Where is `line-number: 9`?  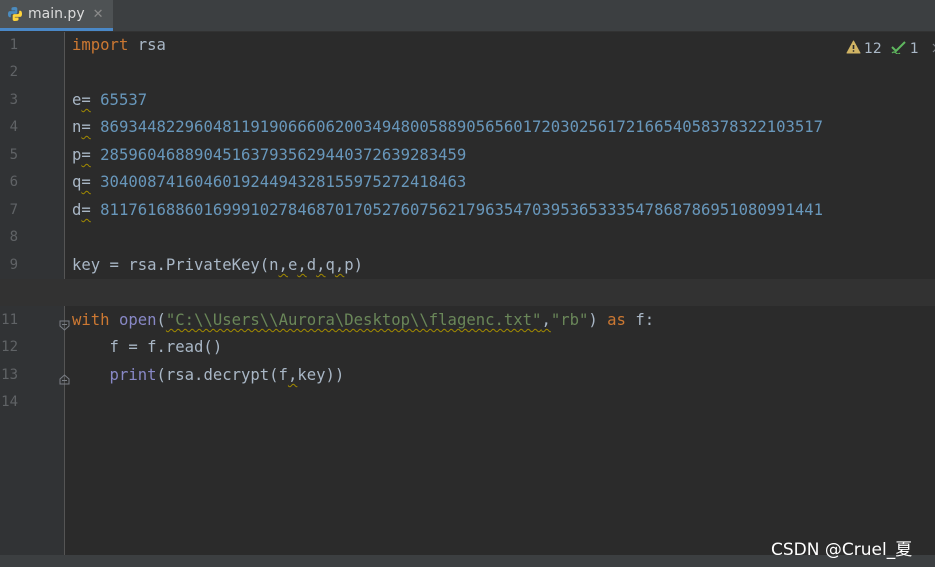
line-number: 9 is located at coordinates (13, 265).